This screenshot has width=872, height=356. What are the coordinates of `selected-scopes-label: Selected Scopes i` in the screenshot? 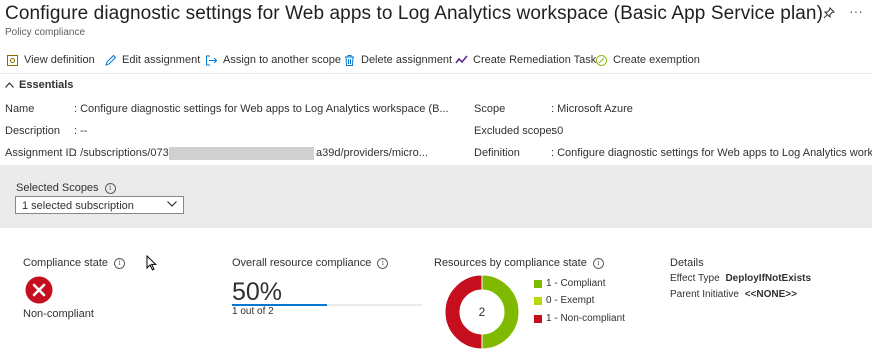 It's located at (66, 188).